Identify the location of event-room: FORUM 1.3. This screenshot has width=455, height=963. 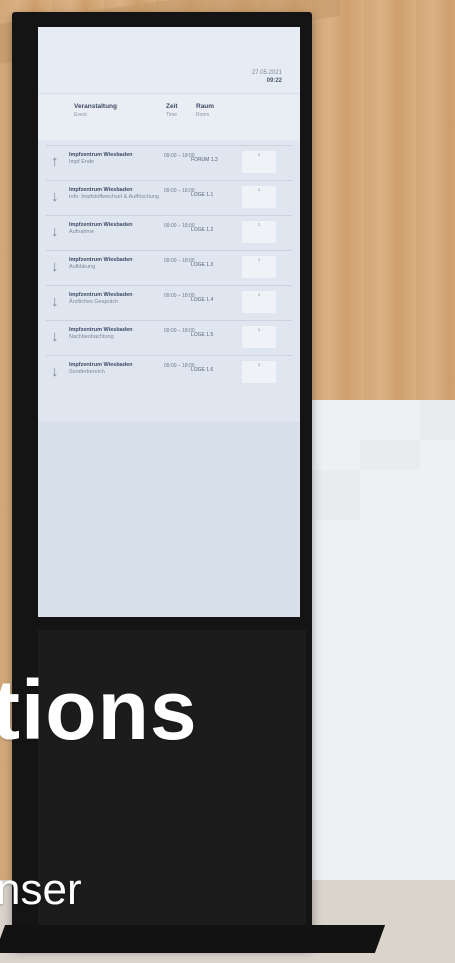
(204, 160).